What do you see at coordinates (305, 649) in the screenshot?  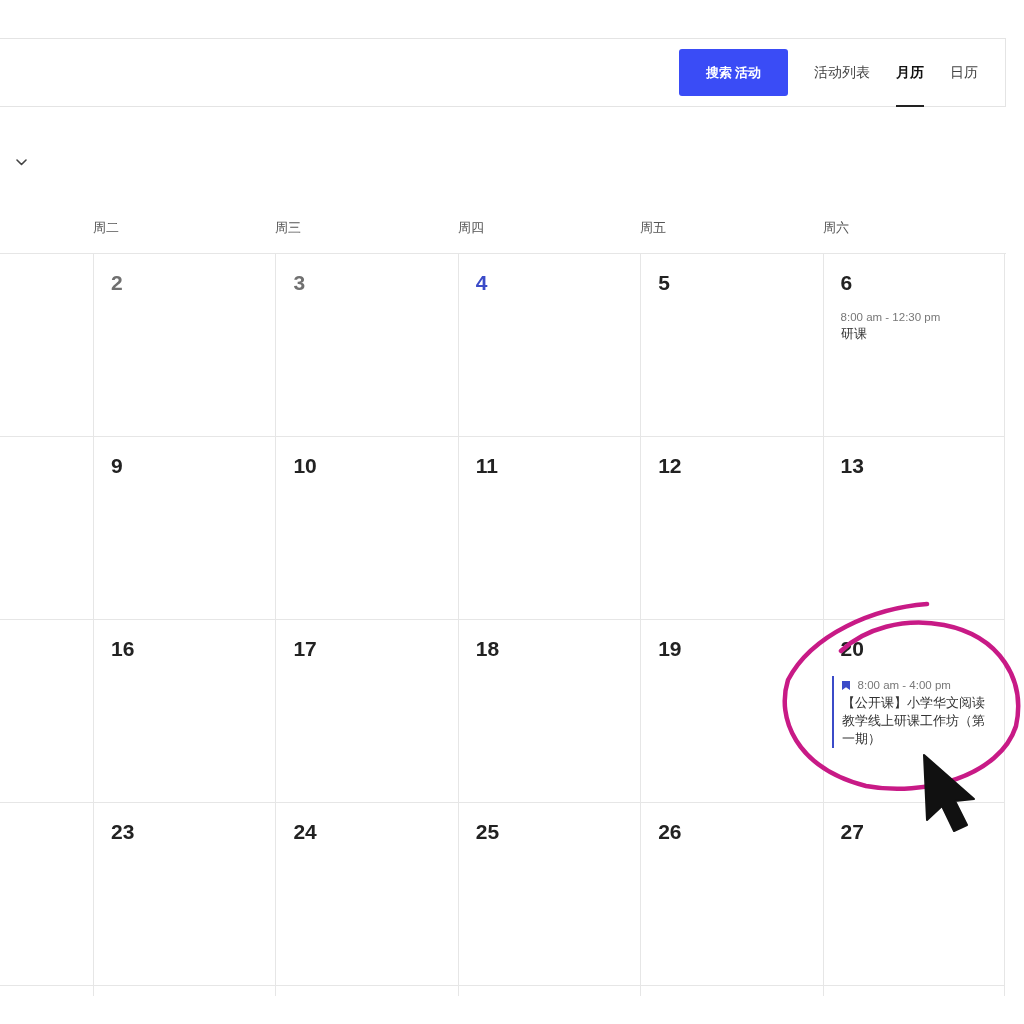 I see `day-number: 17` at bounding box center [305, 649].